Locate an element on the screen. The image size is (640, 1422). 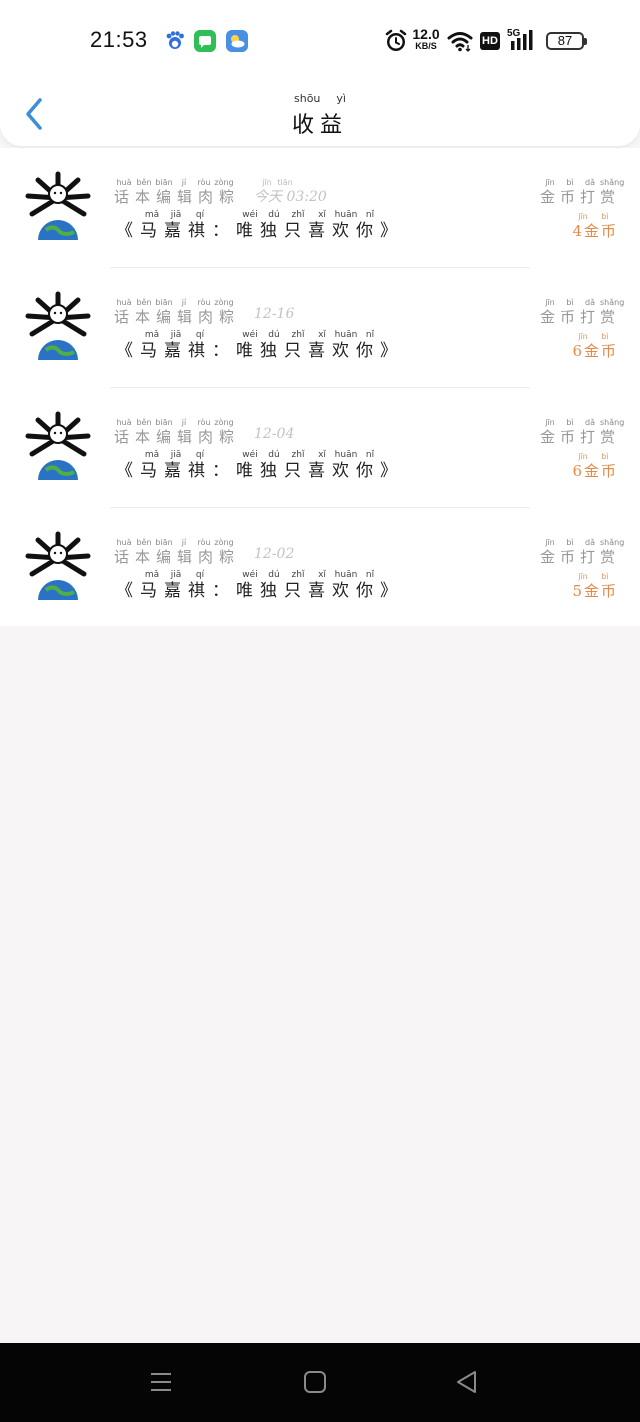
weather-app-icon is located at coordinates (237, 41).